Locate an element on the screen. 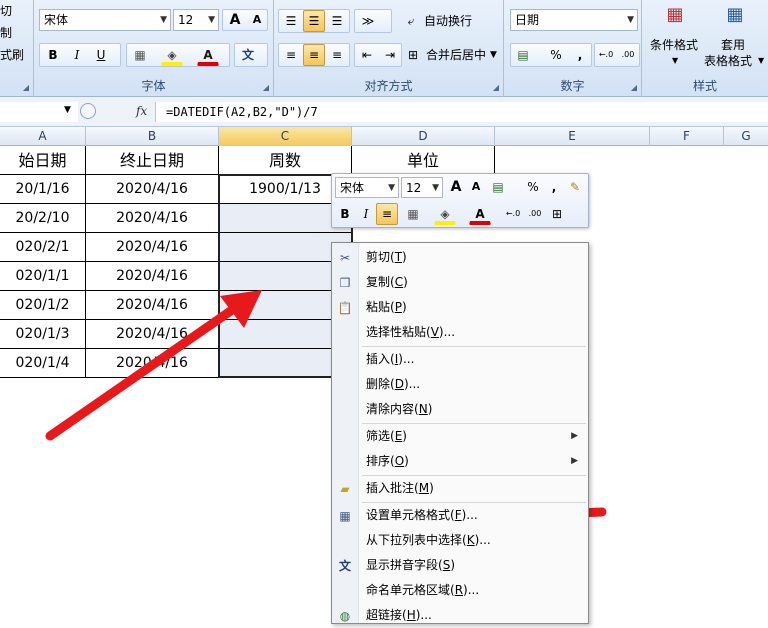 The width and height of the screenshot is (768, 628). mini-increase-decimal-icon: ←.0 is located at coordinates (513, 214).